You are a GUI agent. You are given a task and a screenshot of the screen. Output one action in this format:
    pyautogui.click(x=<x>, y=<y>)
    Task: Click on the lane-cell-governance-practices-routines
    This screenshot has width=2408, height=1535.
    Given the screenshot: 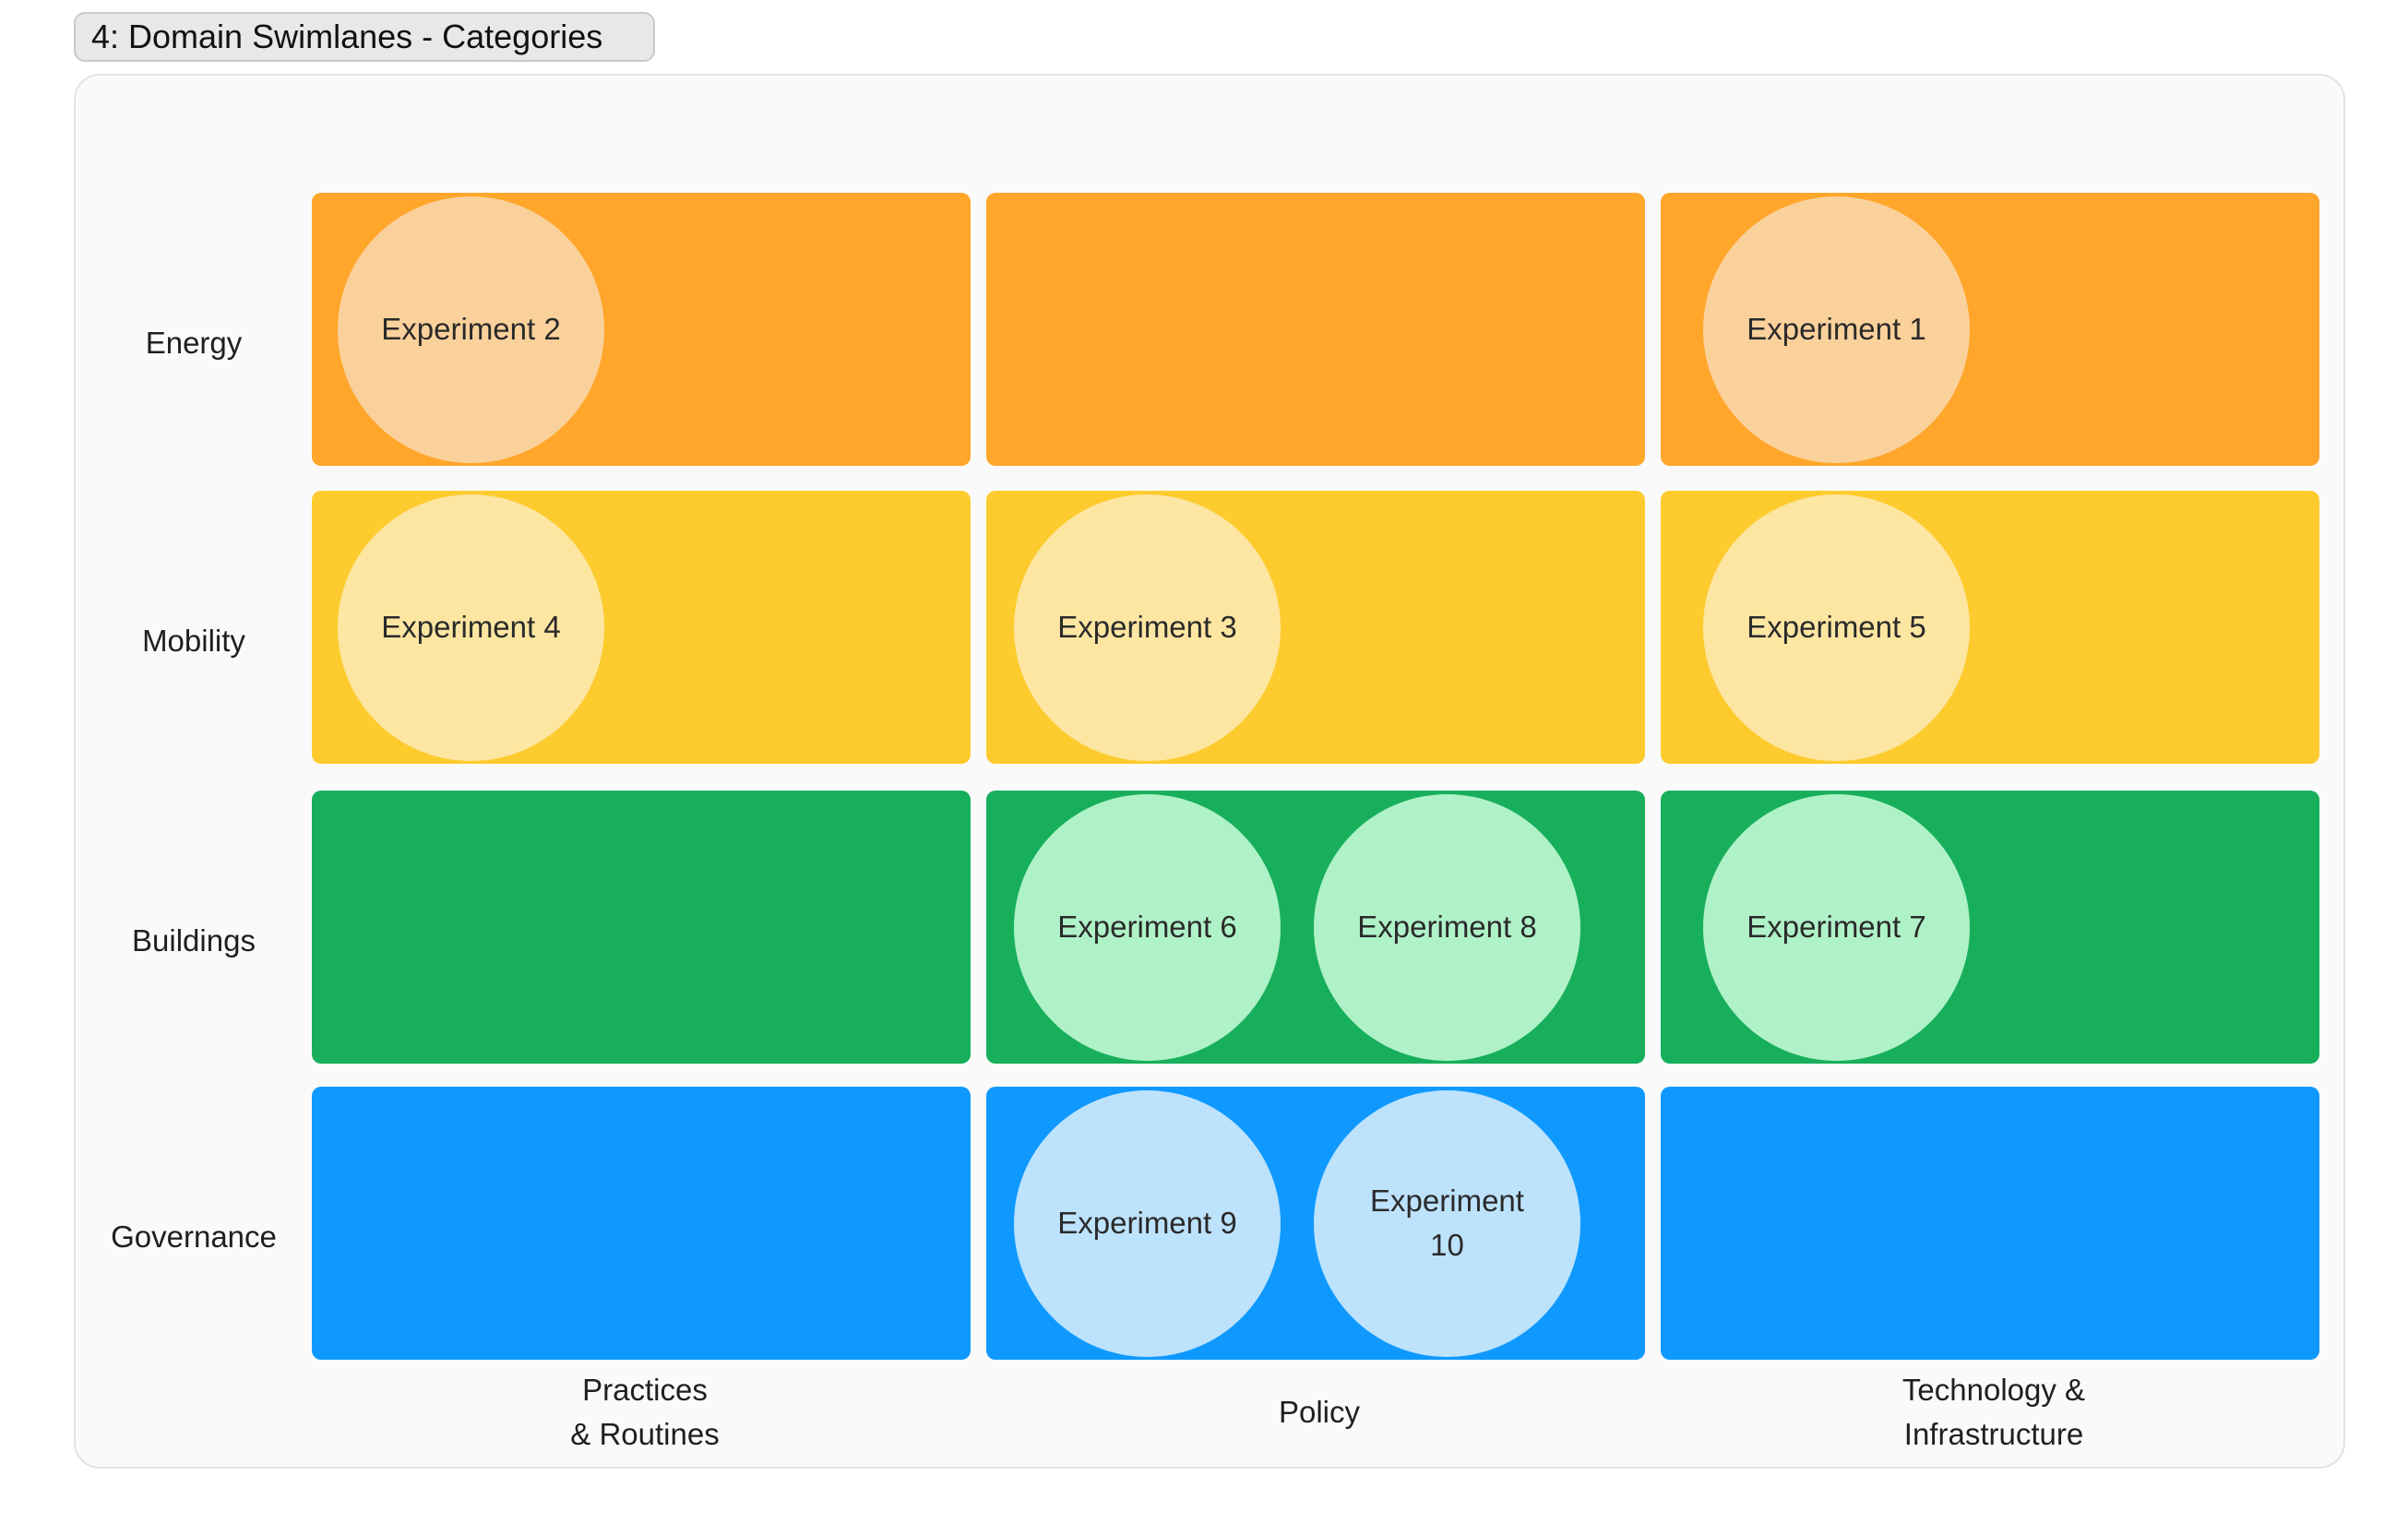 What is the action you would take?
    pyautogui.click(x=641, y=1223)
    